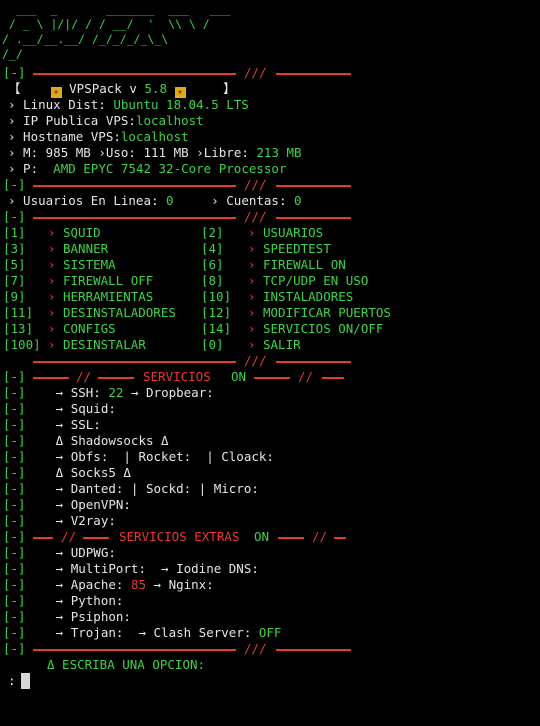 Image resolution: width=540 pixels, height=726 pixels. What do you see at coordinates (22, 344) in the screenshot?
I see `menu-number: [100]` at bounding box center [22, 344].